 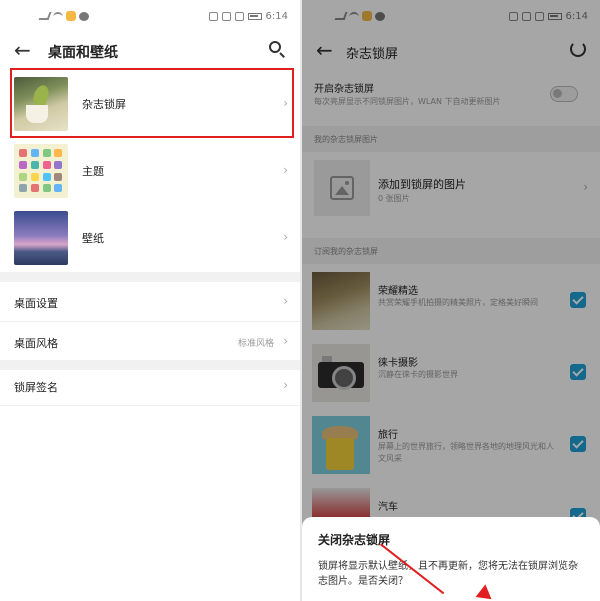 What do you see at coordinates (36, 387) in the screenshot?
I see `row-label: 锁屏签名` at bounding box center [36, 387].